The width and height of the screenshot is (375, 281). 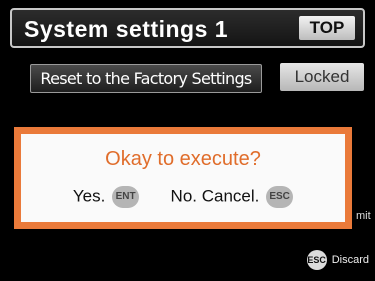 What do you see at coordinates (363, 216) in the screenshot?
I see `background-partial-text: mit` at bounding box center [363, 216].